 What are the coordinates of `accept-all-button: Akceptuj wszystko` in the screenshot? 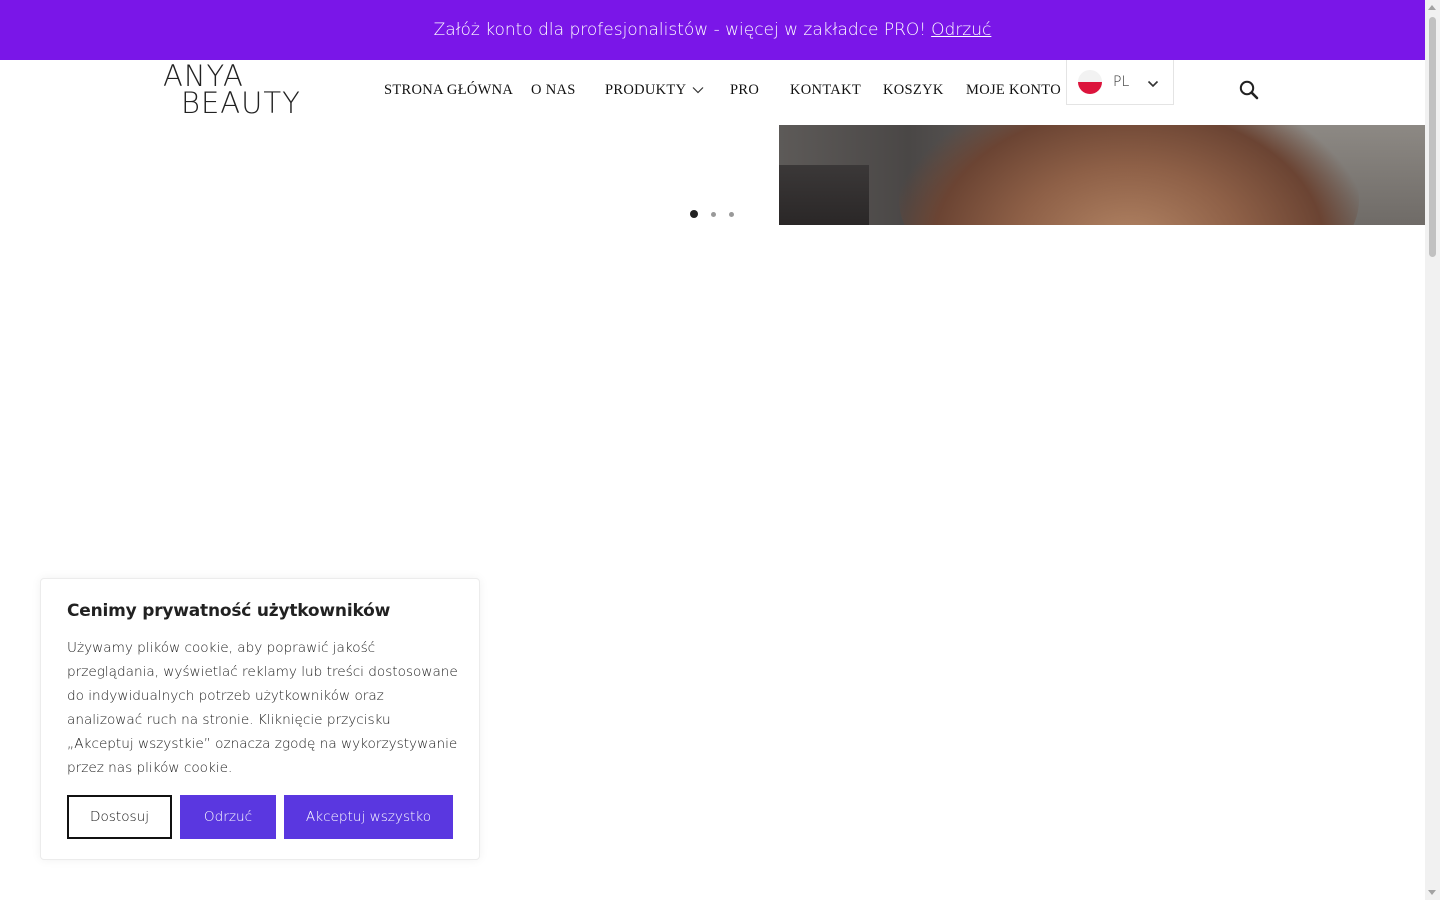 It's located at (368, 817).